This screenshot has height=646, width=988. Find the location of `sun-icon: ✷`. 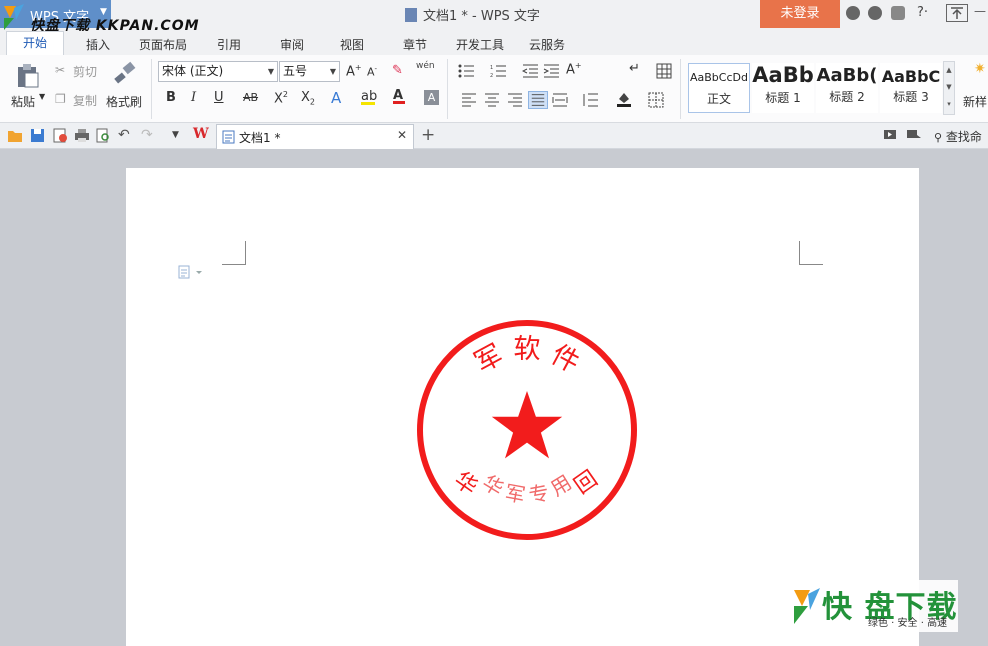

sun-icon: ✷ is located at coordinates (980, 69).